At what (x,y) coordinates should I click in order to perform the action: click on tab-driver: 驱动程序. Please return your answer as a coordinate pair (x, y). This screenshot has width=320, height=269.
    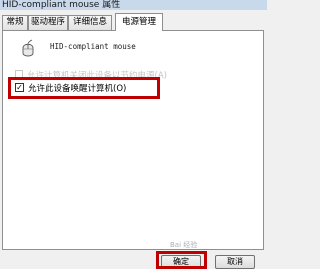
    Looking at the image, I should click on (48, 22).